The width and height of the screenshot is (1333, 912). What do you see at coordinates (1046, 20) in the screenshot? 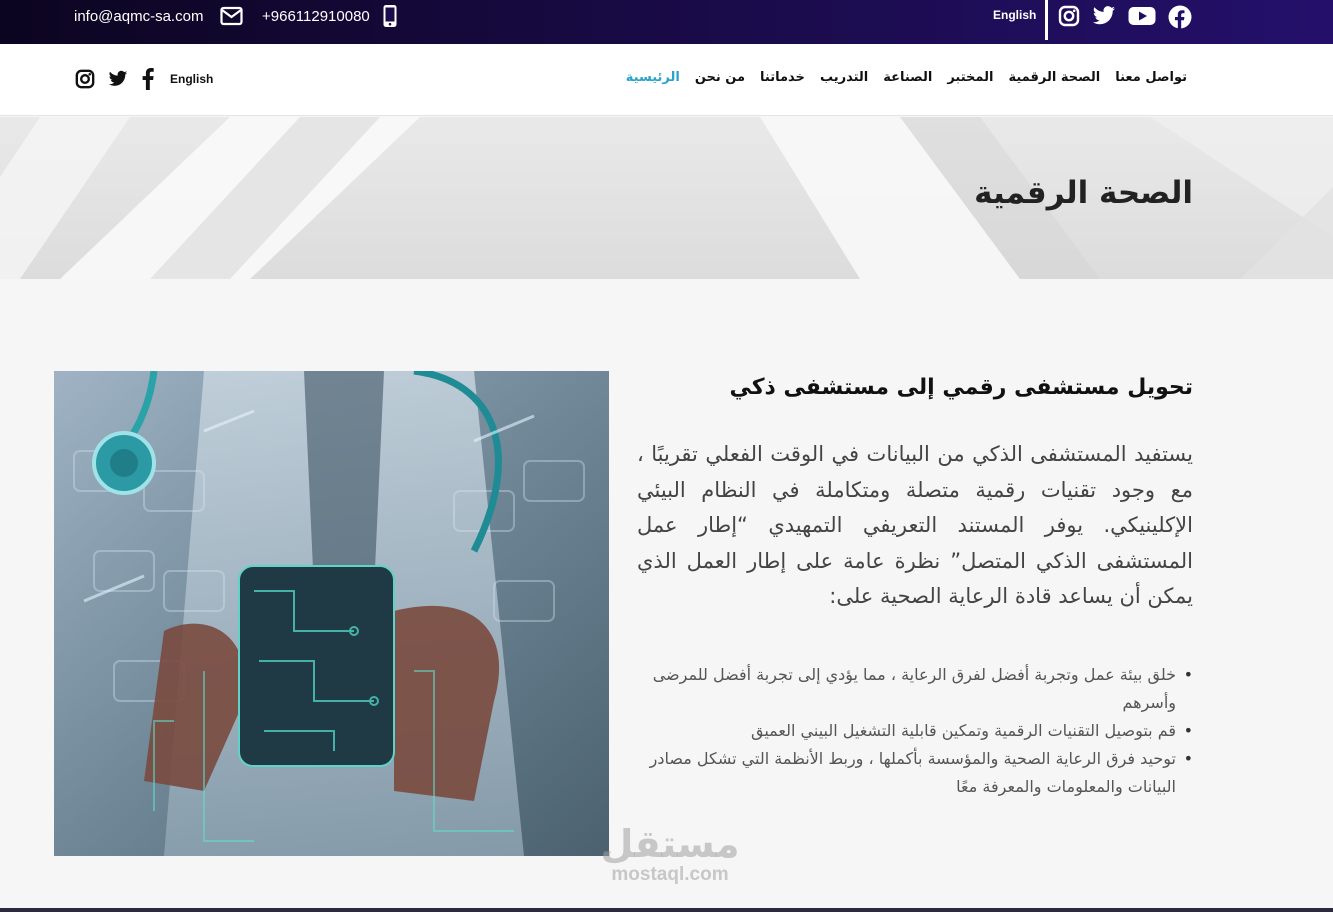
I see `topbar-divider` at bounding box center [1046, 20].